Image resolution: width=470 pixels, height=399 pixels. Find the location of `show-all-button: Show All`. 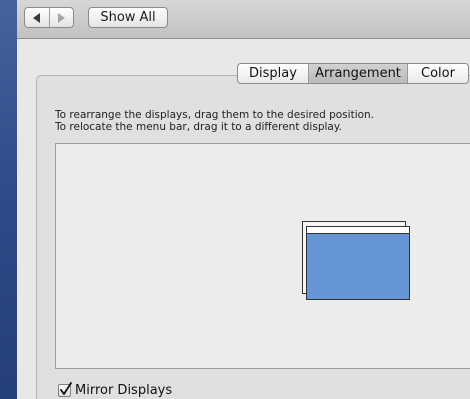

show-all-button: Show All is located at coordinates (128, 17).